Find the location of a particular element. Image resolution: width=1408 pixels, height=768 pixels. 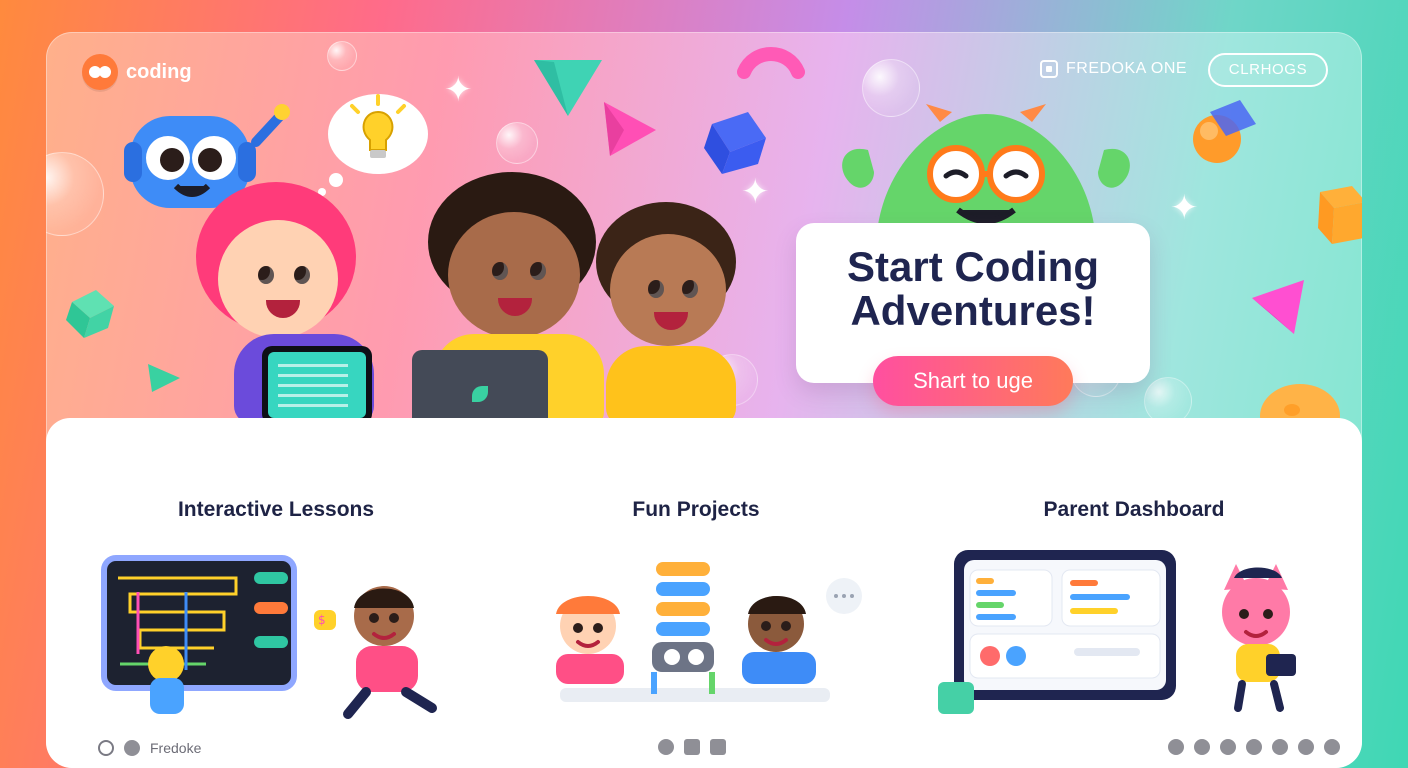

feature-interactive-lessons: Interactive Lessons $ is located at coordinates (276, 613).